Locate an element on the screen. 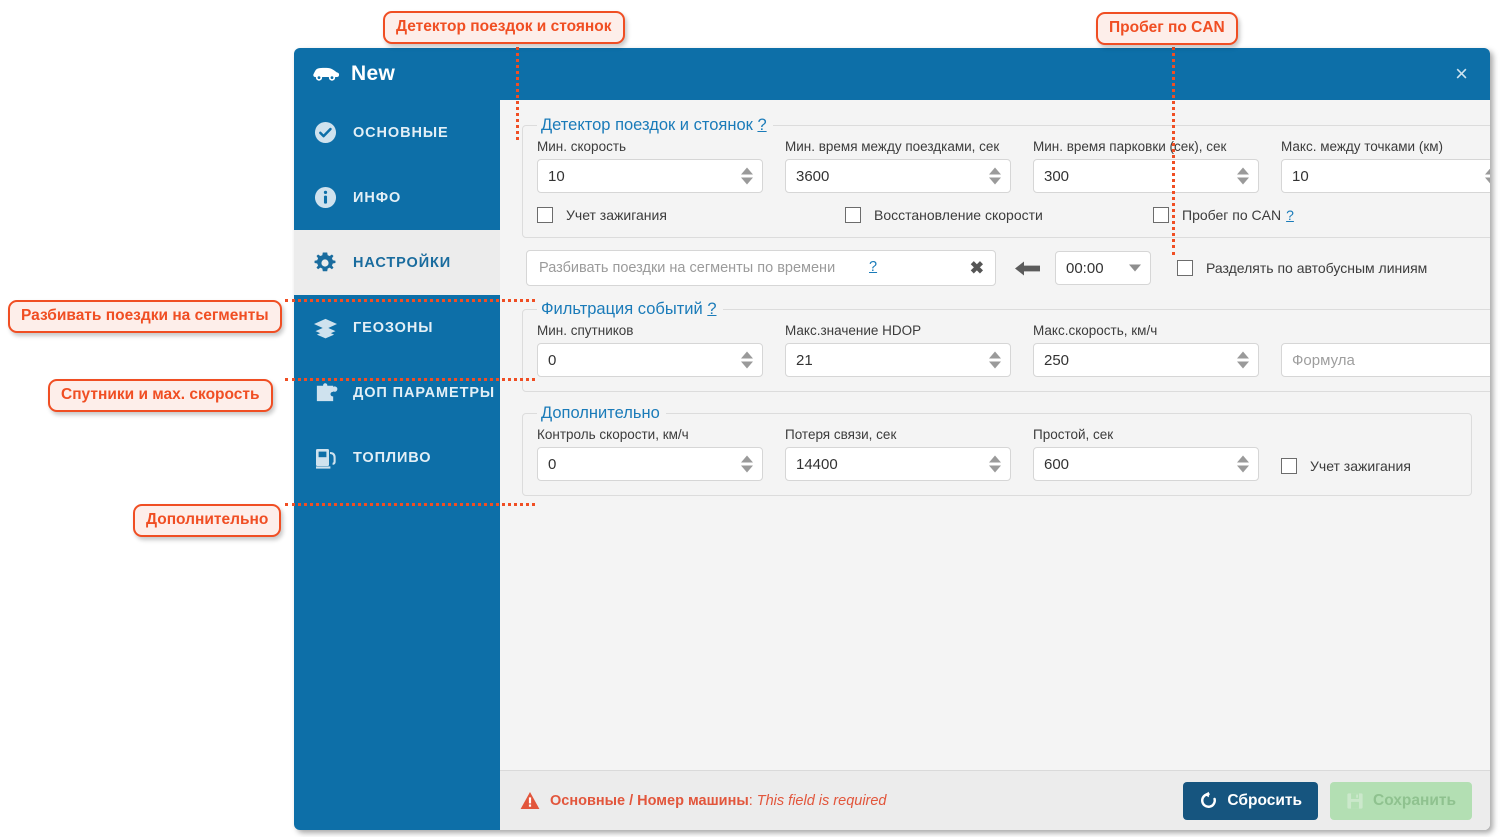 The height and width of the screenshot is (837, 1504). speed-restore-checkbox: Восстановление скорости is located at coordinates (999, 215).